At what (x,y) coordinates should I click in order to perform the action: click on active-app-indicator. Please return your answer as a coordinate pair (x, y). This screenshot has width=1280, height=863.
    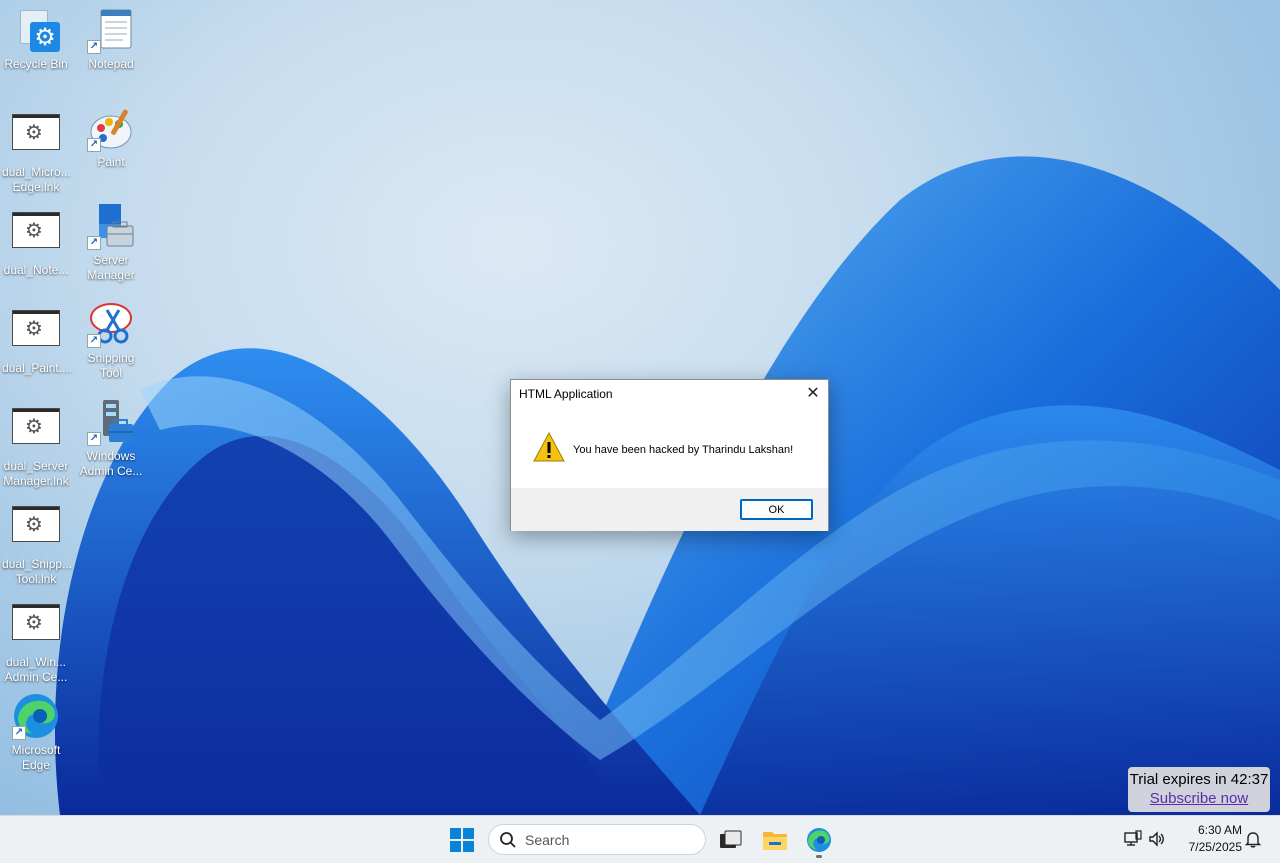
    Looking at the image, I should click on (819, 856).